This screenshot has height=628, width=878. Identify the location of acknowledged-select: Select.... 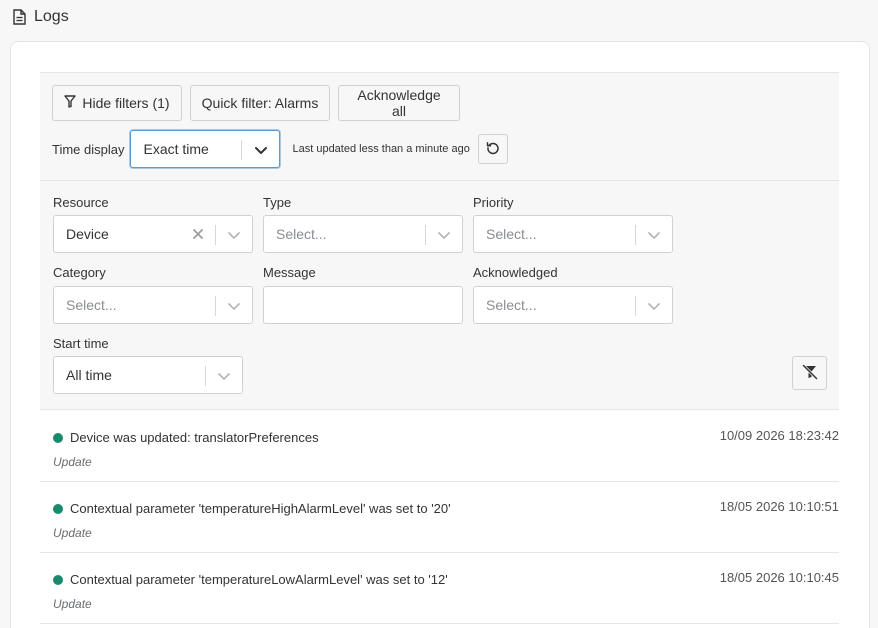
(573, 305).